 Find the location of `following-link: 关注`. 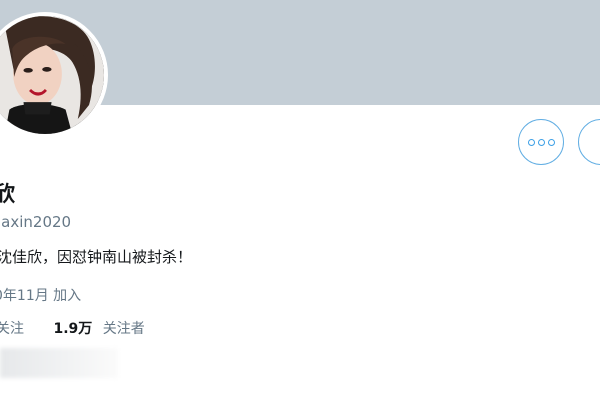

following-link: 关注 is located at coordinates (12, 329).